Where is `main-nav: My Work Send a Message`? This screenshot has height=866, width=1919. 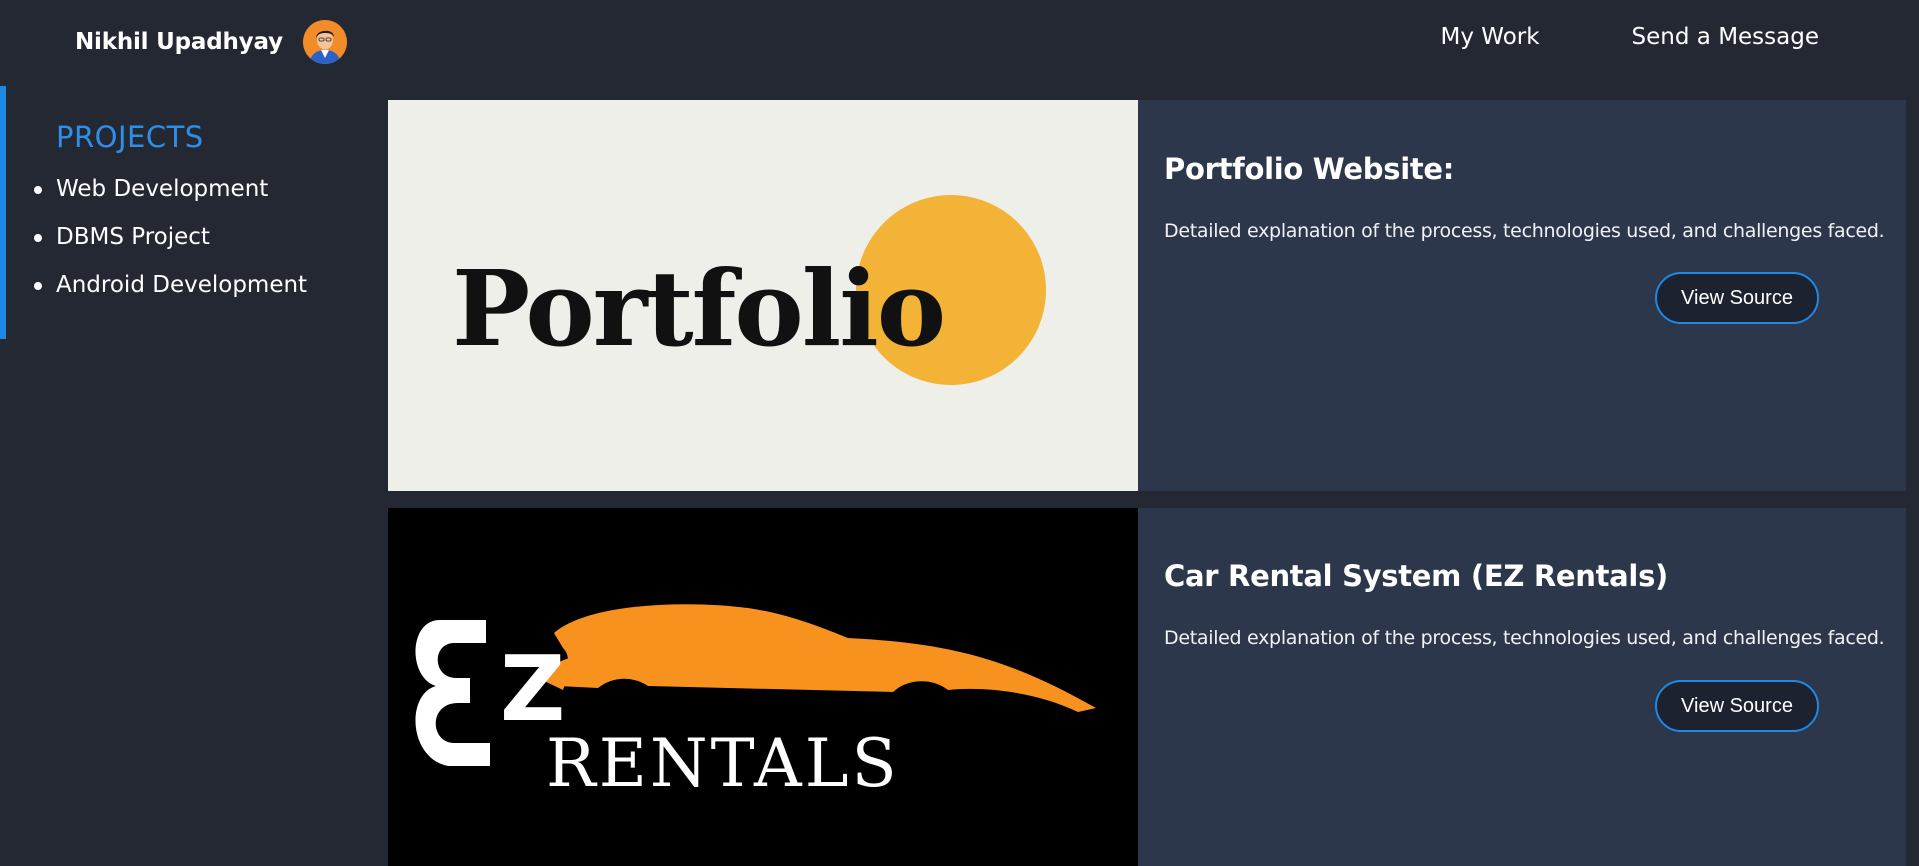
main-nav: My Work Send a Message is located at coordinates (1630, 37).